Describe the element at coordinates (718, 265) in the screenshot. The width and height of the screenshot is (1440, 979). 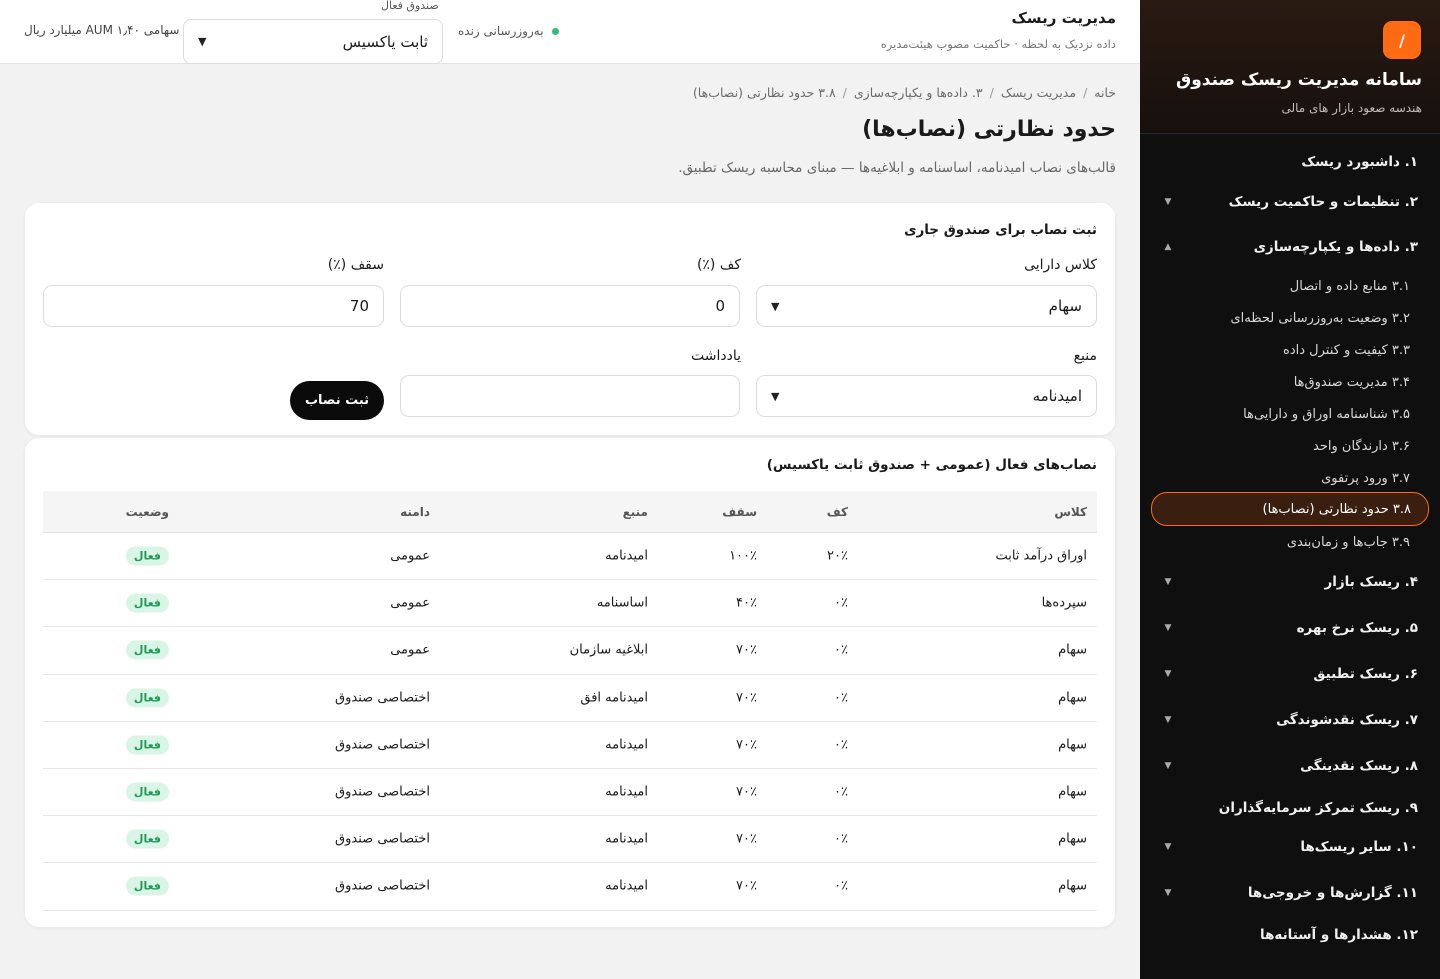
I see `floor-label: کف (٪)` at that location.